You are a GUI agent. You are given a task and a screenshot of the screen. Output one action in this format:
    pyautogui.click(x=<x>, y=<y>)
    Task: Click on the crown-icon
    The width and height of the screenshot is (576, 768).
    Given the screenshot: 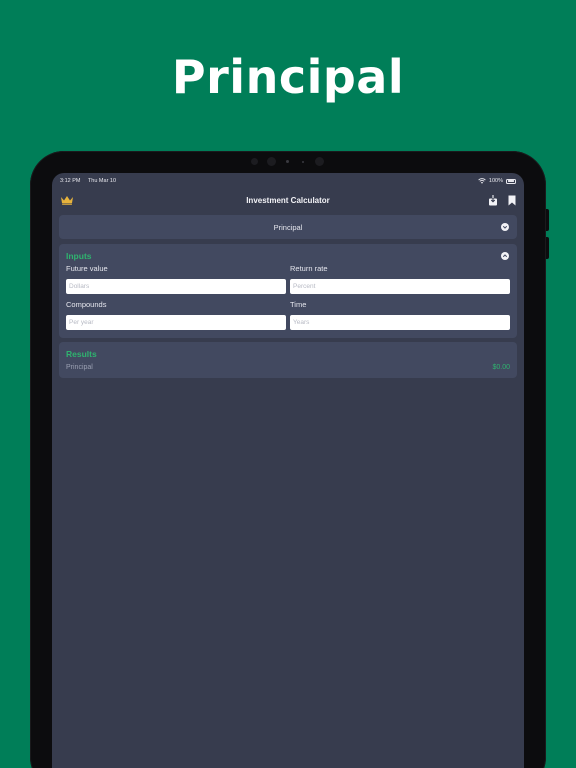 What is the action you would take?
    pyautogui.click(x=67, y=200)
    